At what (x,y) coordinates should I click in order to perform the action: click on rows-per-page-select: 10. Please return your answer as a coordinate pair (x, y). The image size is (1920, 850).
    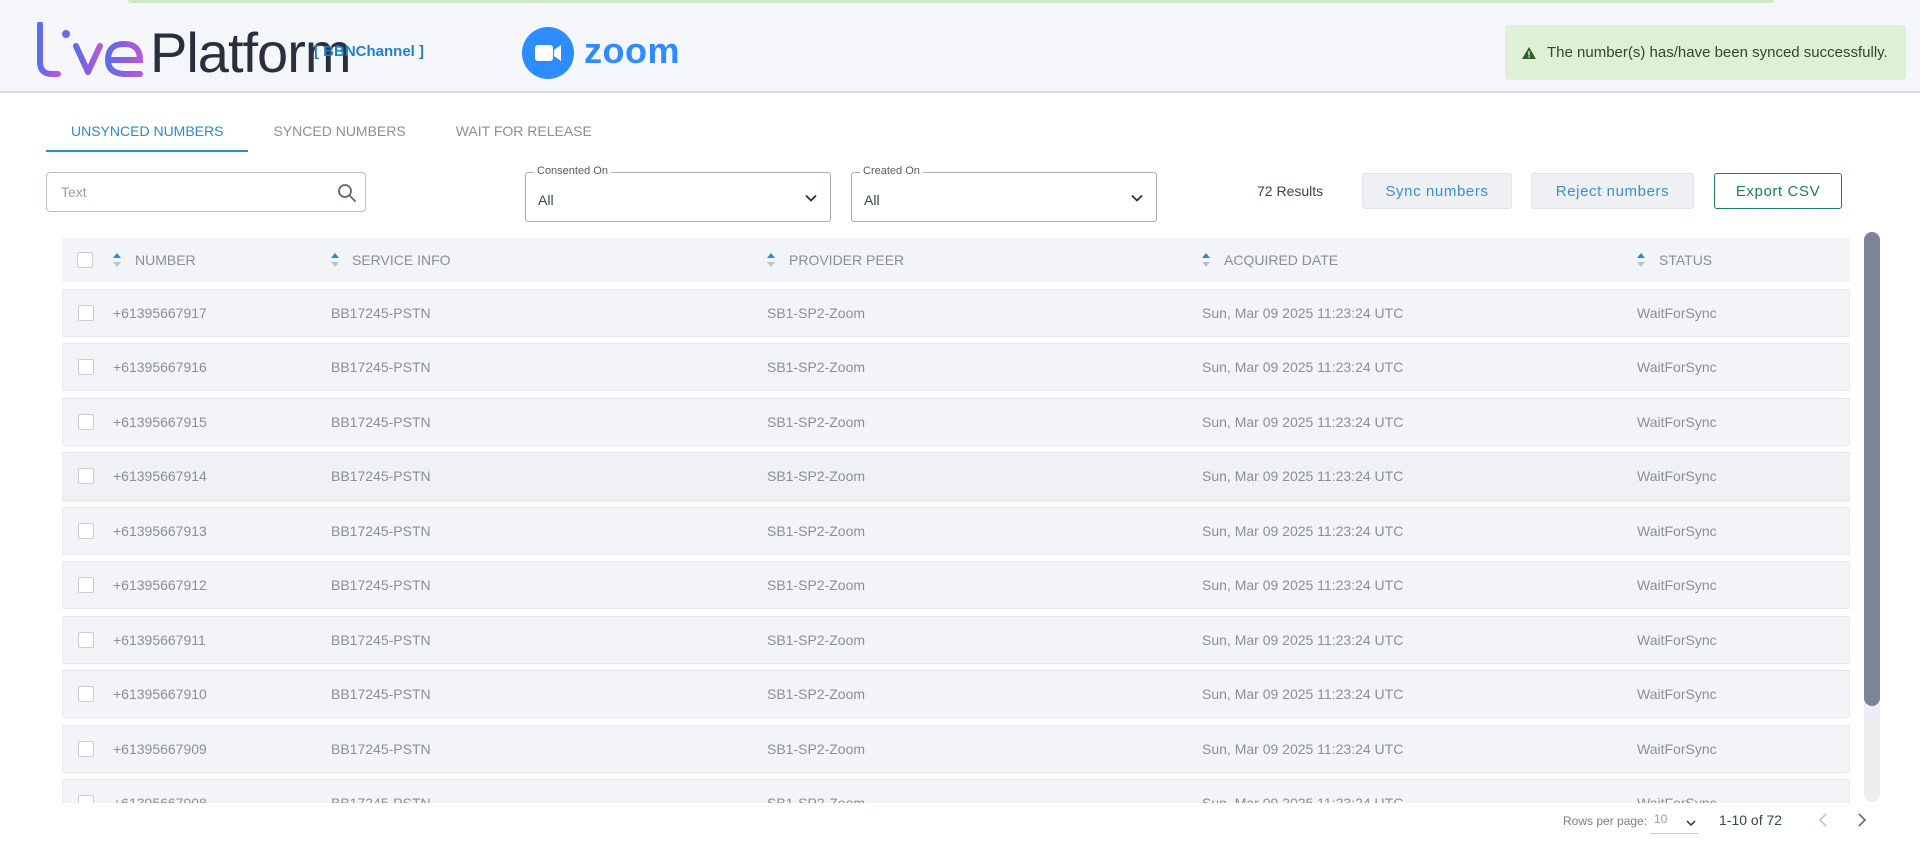
    Looking at the image, I should click on (1674, 821).